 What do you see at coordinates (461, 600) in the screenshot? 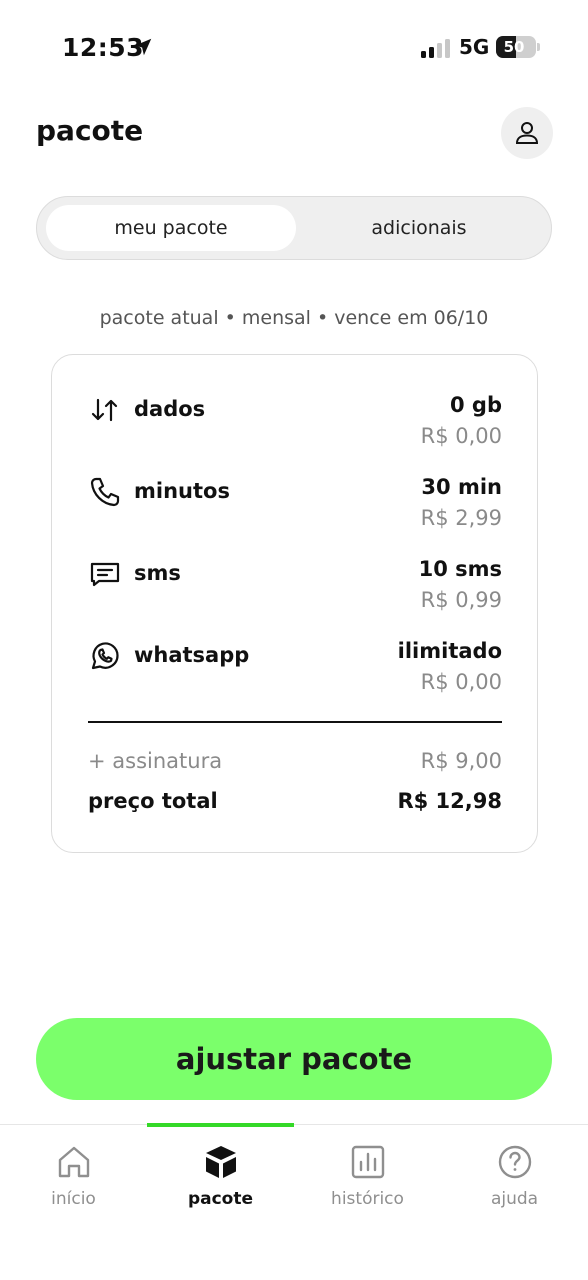
I see `plan-item-price: R$ 0,99` at bounding box center [461, 600].